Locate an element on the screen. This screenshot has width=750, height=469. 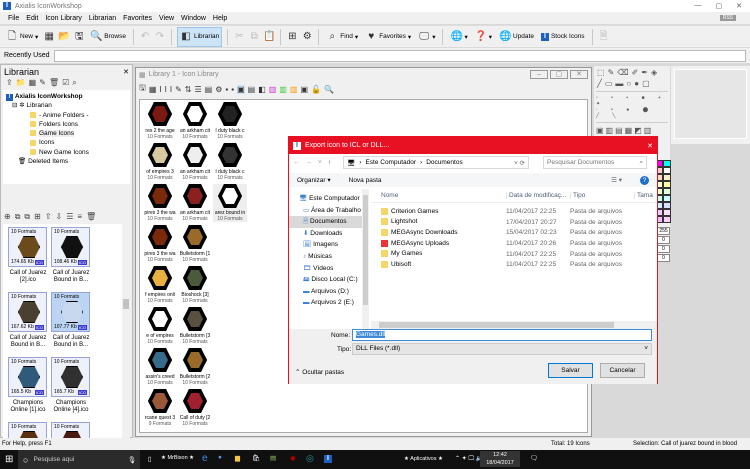
thumbnail-item: 10 Formats 165.7 Kb ICO is located at coordinates (70, 377).